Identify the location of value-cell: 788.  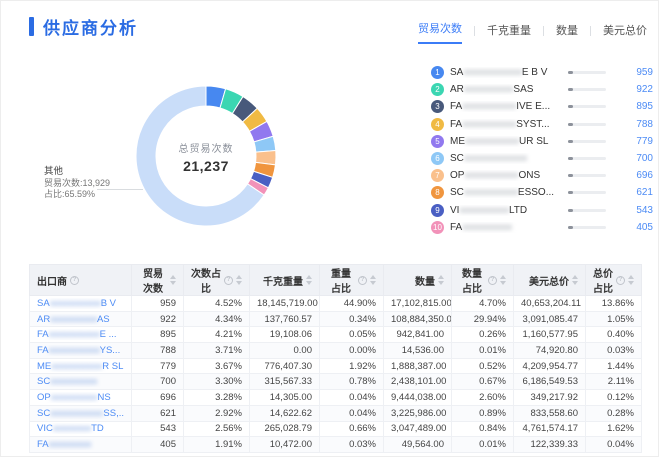
(157, 350).